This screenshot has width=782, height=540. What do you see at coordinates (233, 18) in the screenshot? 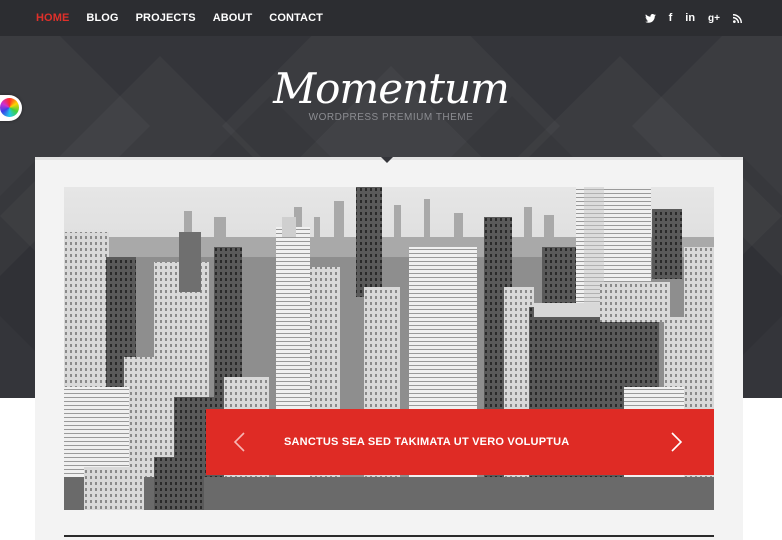
I see `nav-item-about: ABOUT` at bounding box center [233, 18].